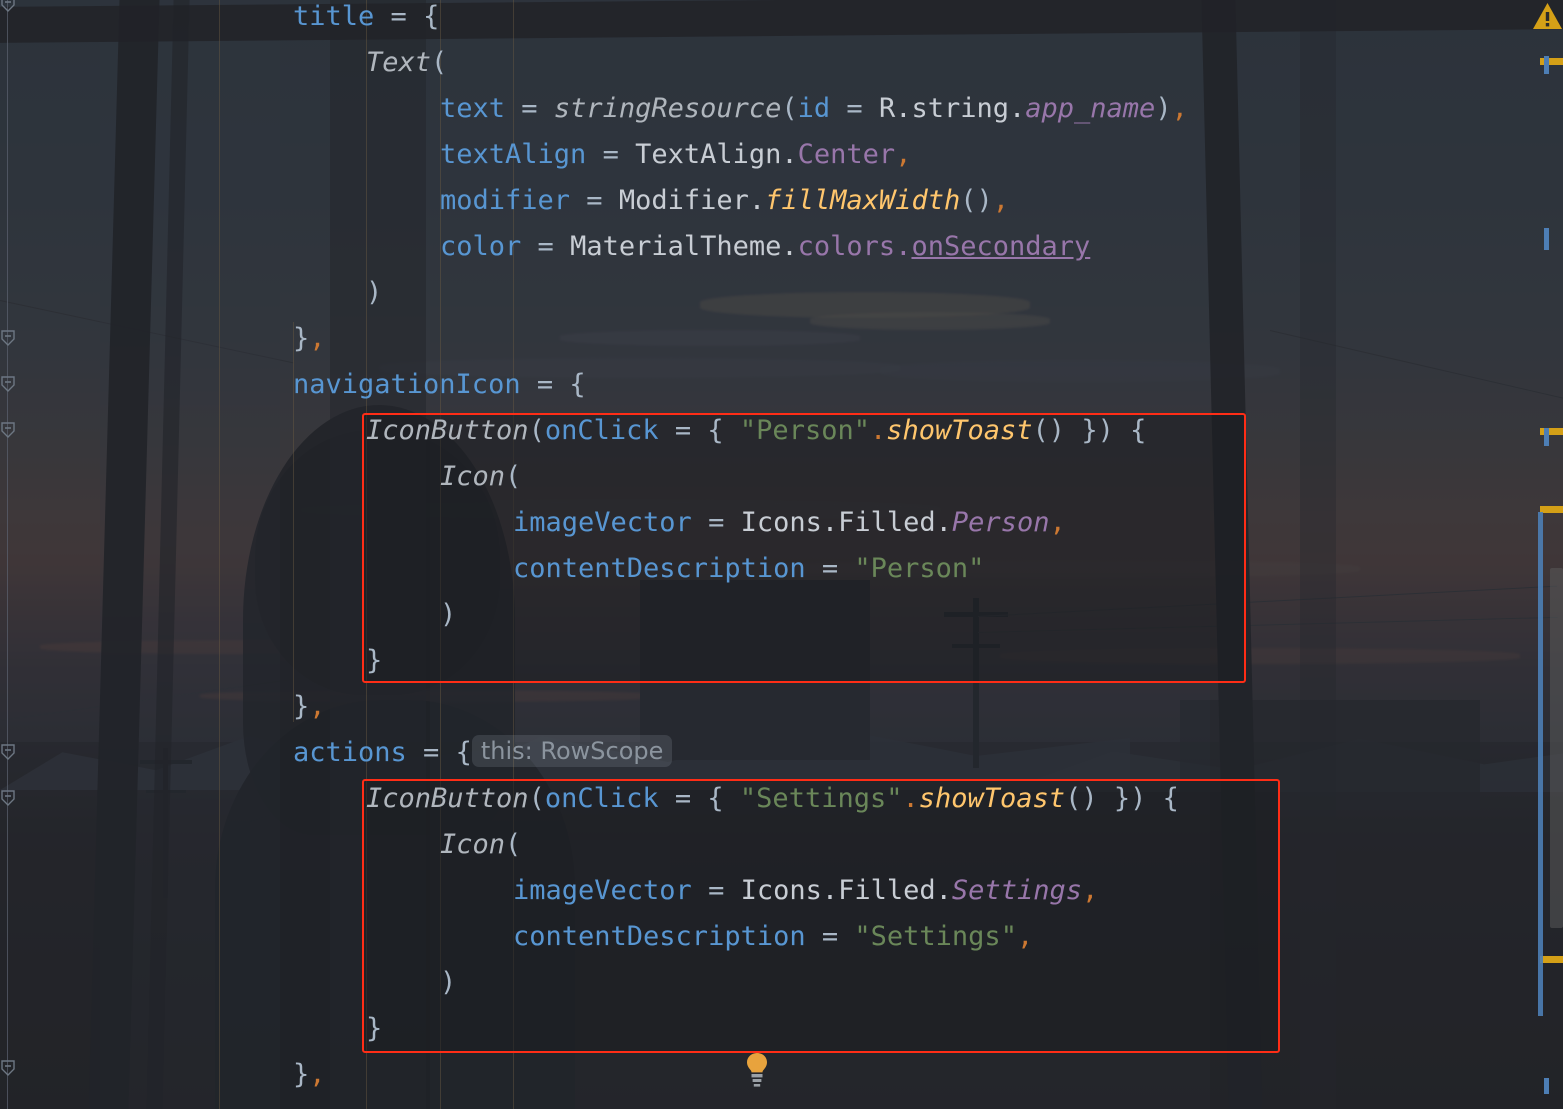  Describe the element at coordinates (781, 63) in the screenshot. I see `code-line-2: Text(` at that location.